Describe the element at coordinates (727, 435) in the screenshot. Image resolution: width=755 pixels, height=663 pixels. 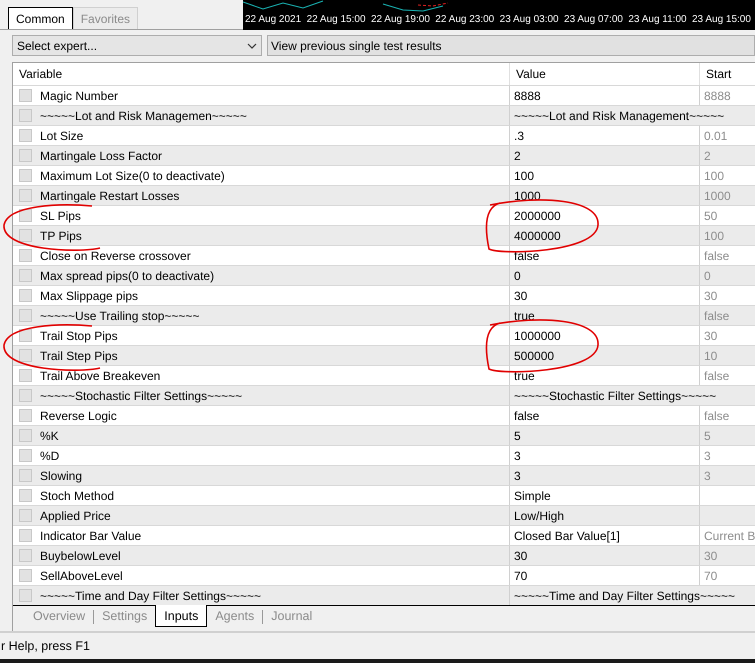
I see `start-cell: 5` at that location.